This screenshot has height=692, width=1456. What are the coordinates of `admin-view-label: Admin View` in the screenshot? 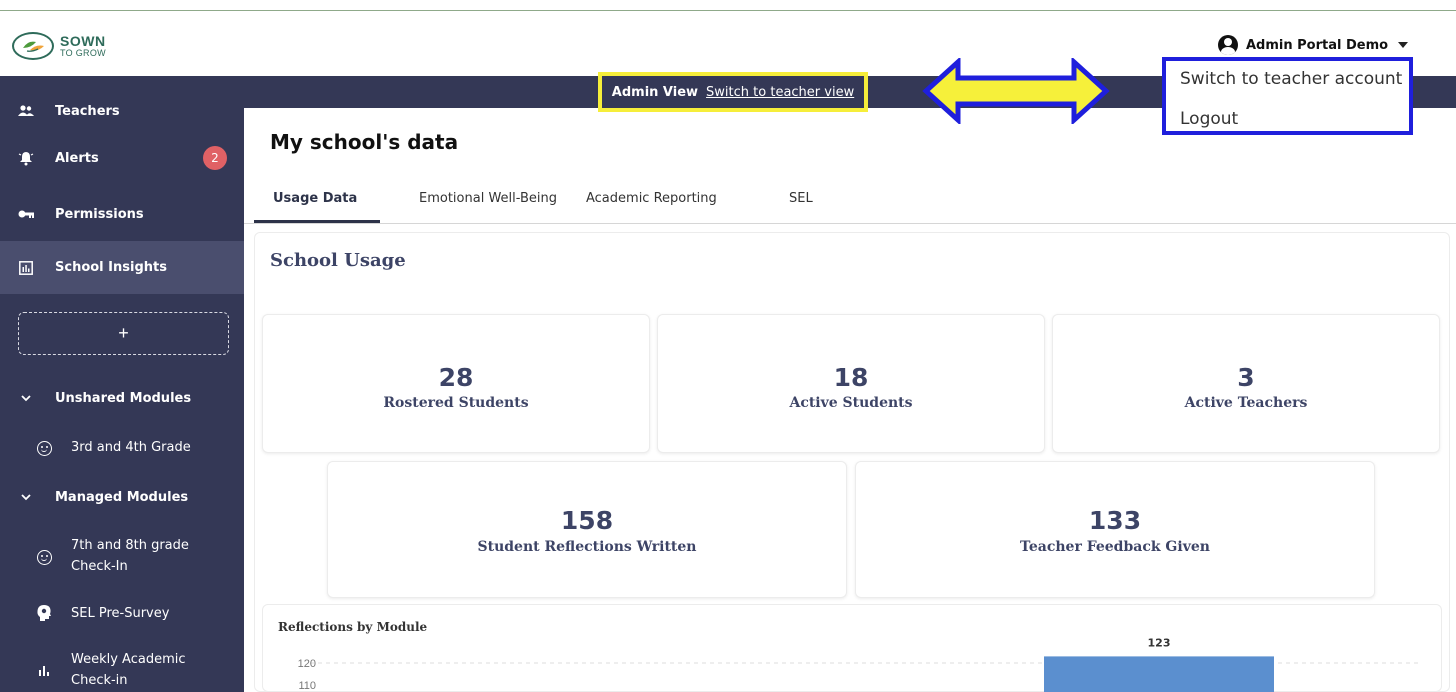 It's located at (655, 92).